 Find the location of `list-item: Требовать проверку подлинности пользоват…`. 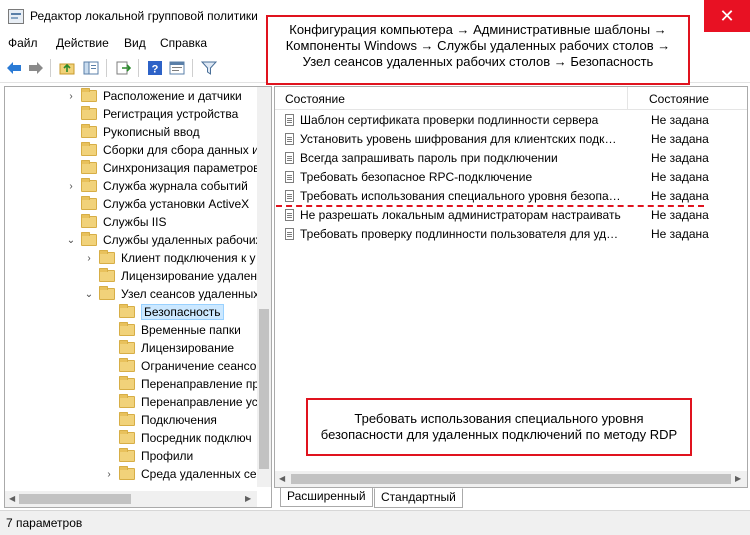

list-item: Требовать проверку подлинности пользоват… is located at coordinates (511, 234).